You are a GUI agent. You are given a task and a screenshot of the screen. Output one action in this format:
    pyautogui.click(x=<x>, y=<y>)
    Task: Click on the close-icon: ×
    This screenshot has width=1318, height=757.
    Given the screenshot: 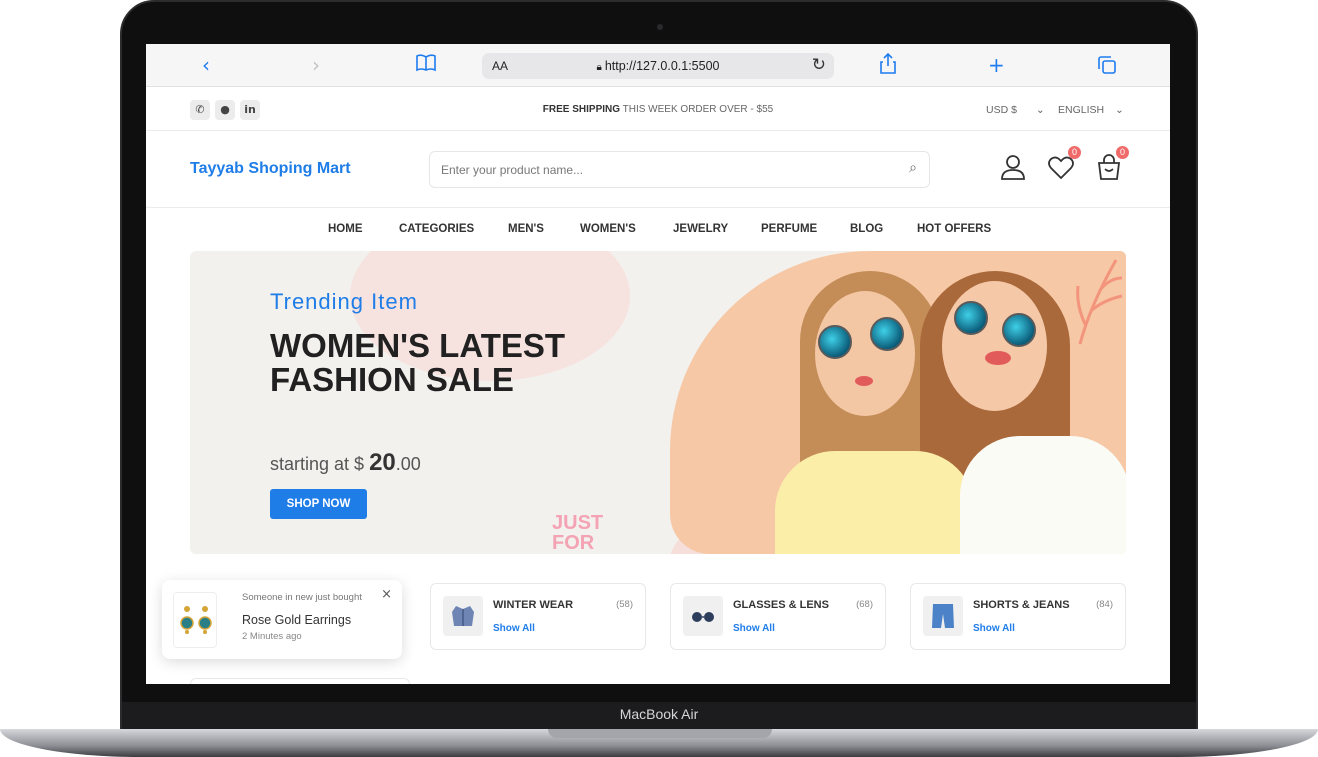 What is the action you would take?
    pyautogui.click(x=386, y=594)
    